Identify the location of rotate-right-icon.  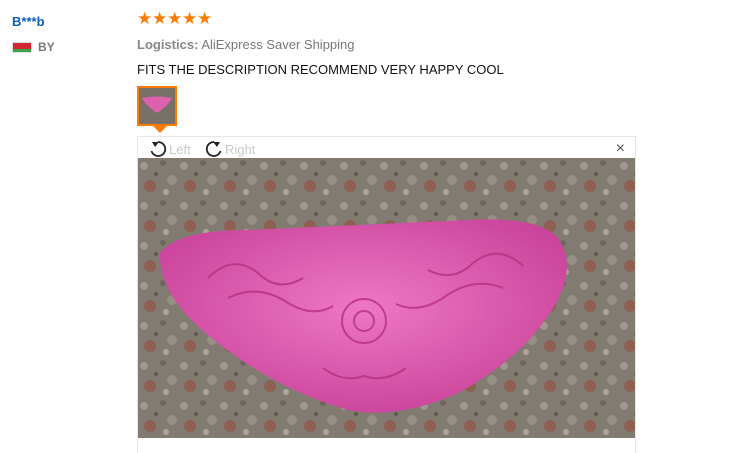
(213, 149).